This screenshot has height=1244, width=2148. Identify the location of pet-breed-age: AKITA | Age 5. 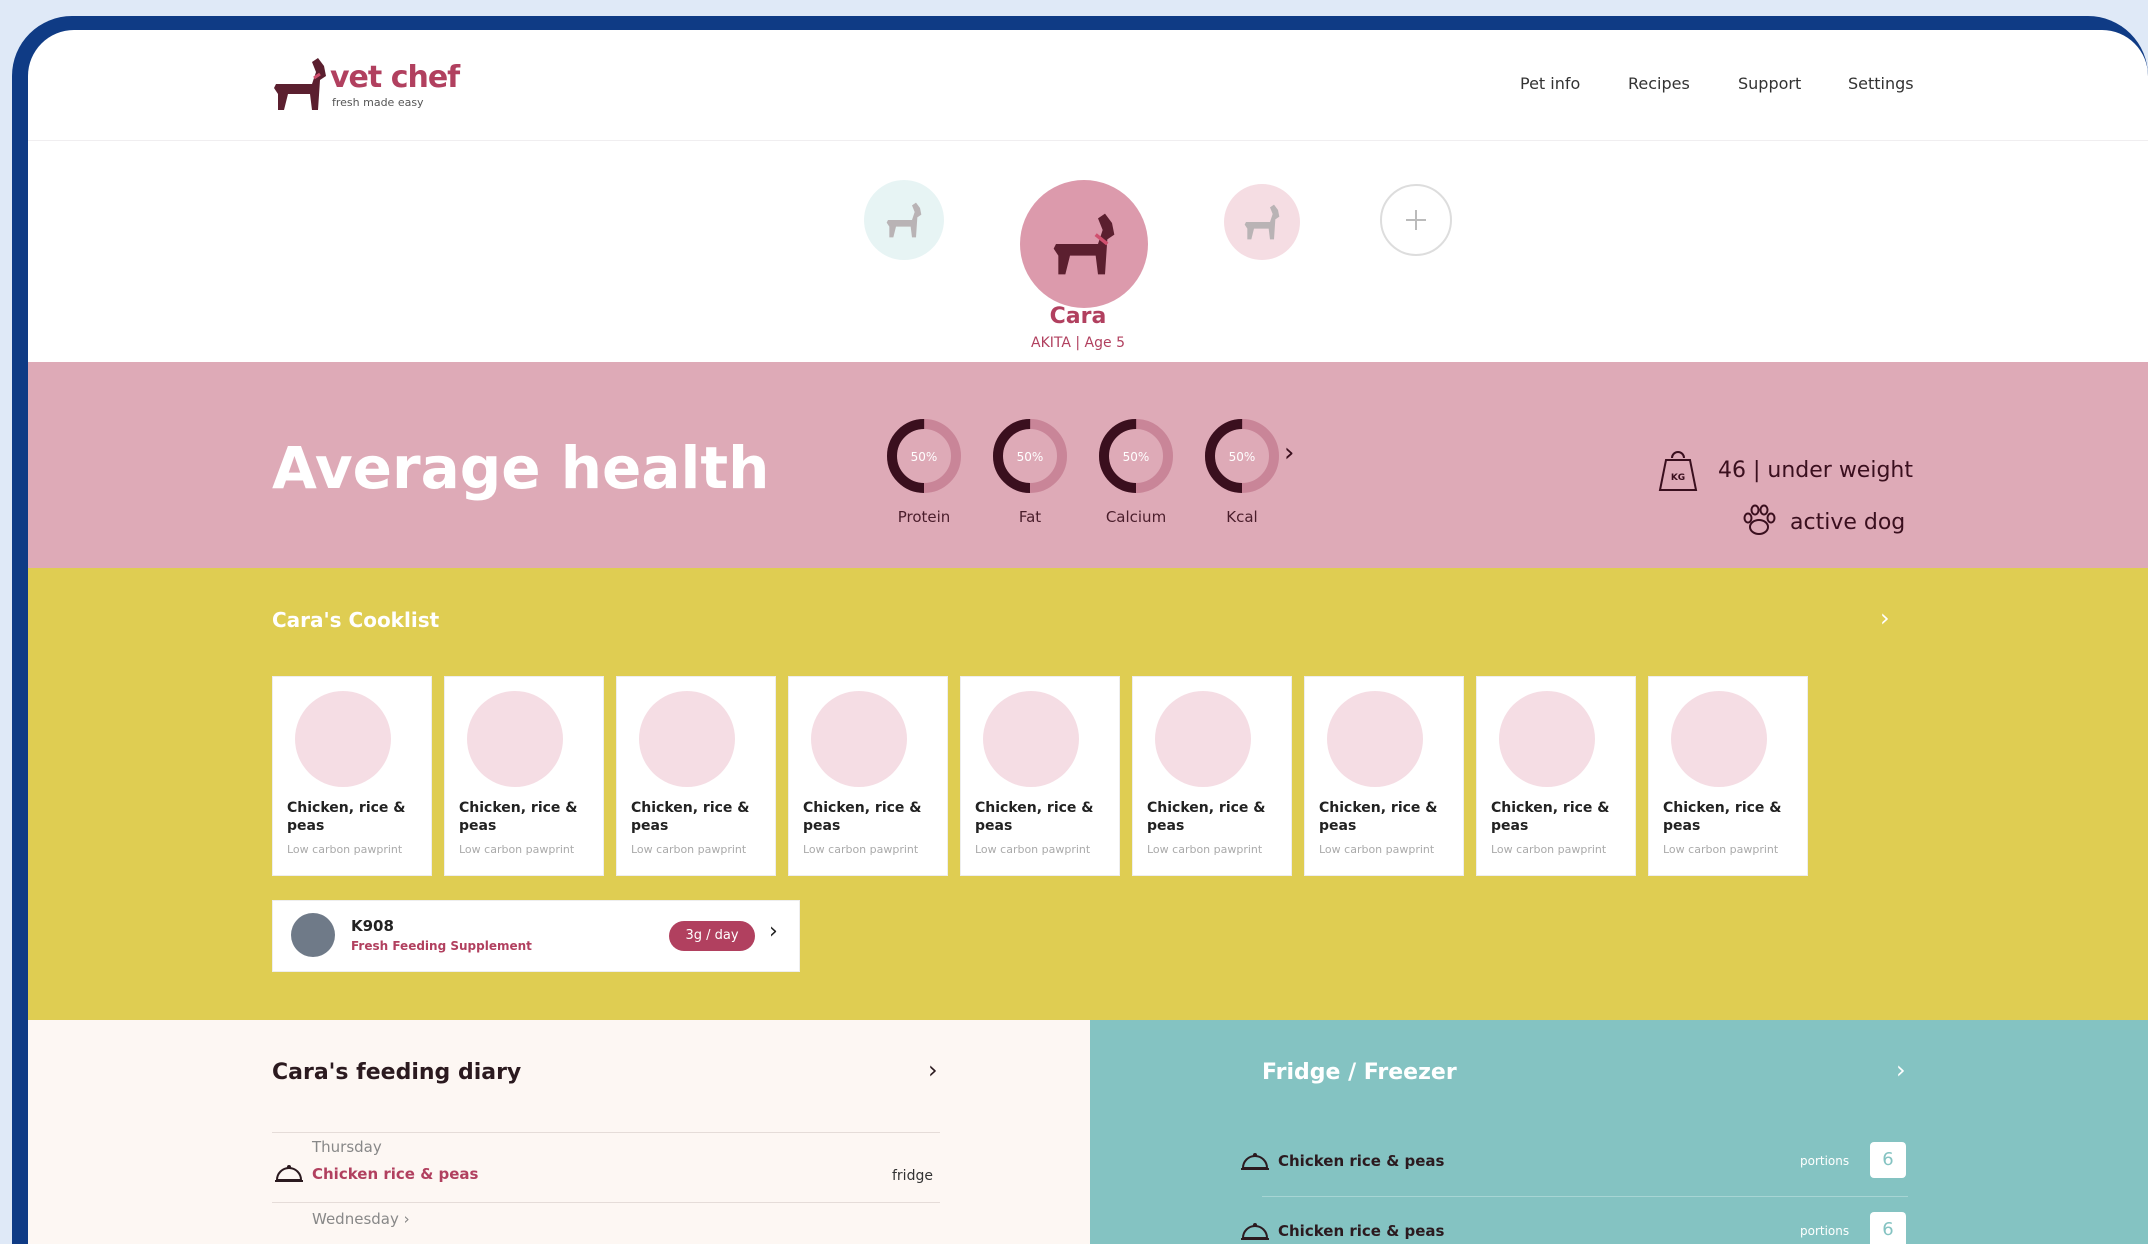
(1078, 343).